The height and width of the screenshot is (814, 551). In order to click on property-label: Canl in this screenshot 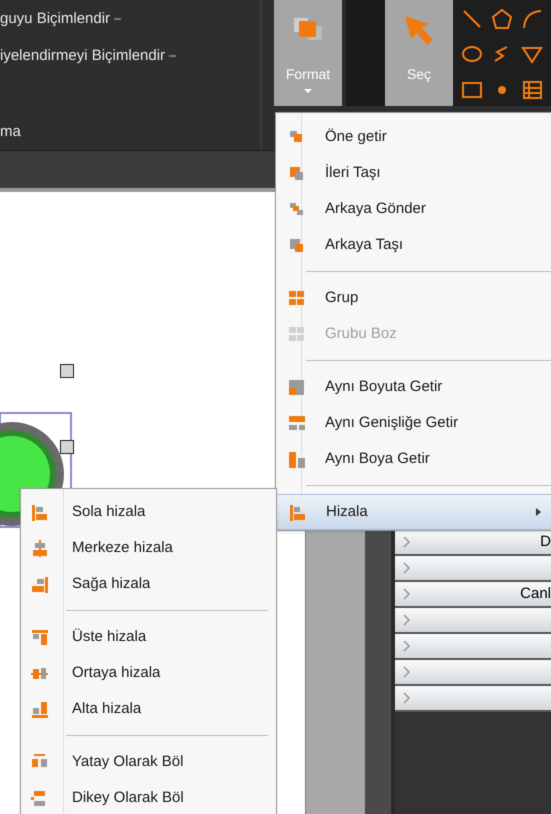, I will do `click(535, 594)`.